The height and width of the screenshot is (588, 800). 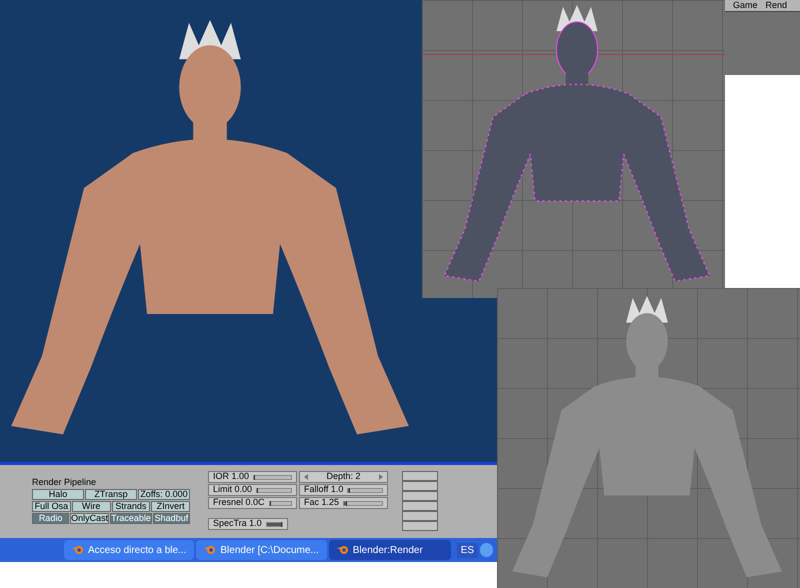 I want to click on slider: SpecTra 1.0, so click(x=248, y=524).